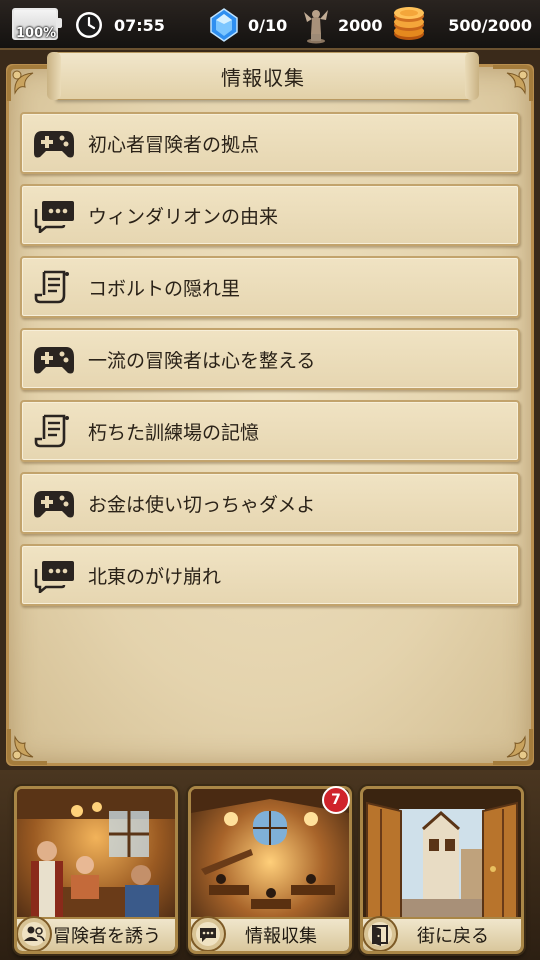  I want to click on list-item: 一流の冒険者は心を整える, so click(270, 359).